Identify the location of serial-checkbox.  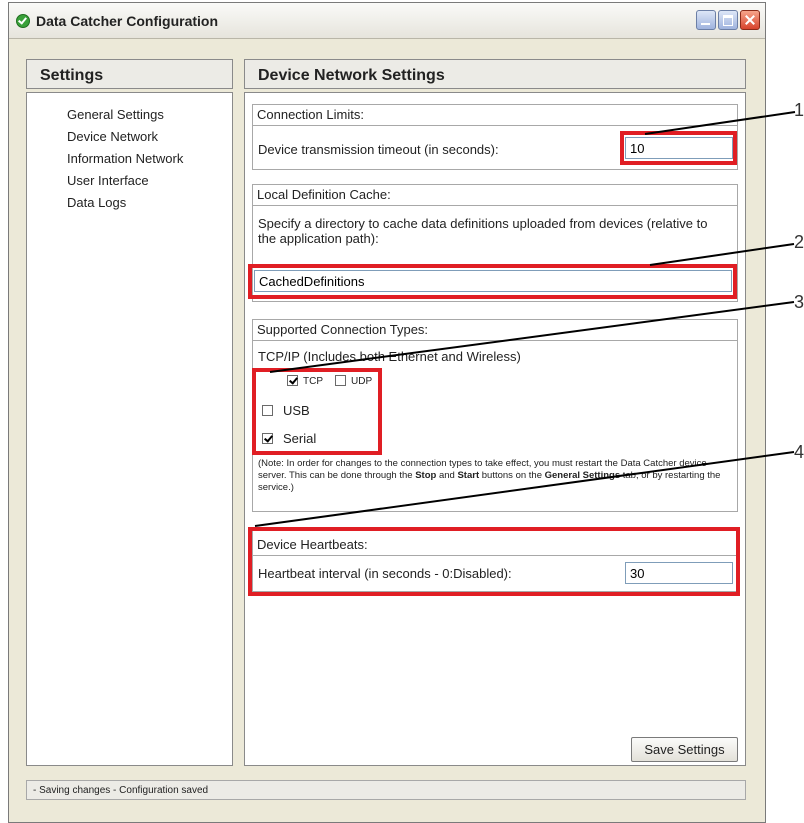
(267, 438).